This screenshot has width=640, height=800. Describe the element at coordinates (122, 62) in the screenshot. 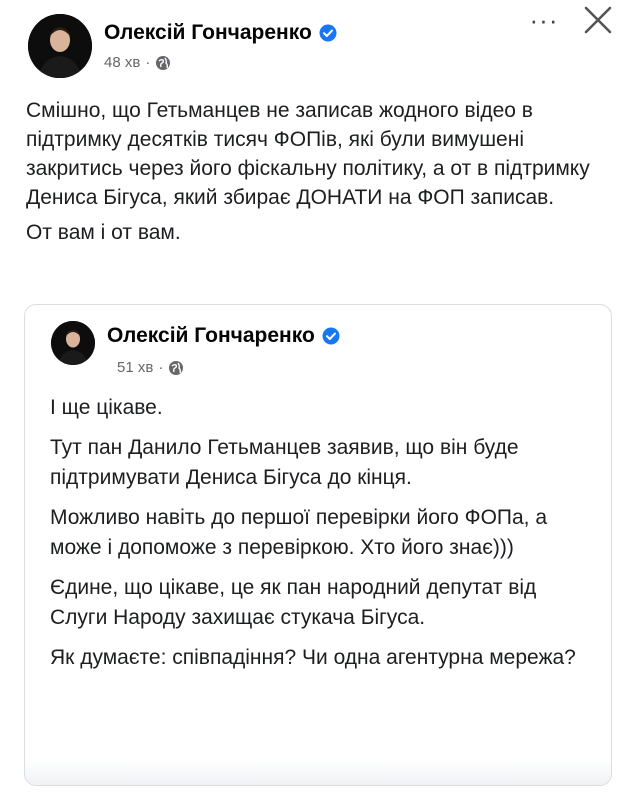

I see `post-timestamp: 48 хв` at that location.